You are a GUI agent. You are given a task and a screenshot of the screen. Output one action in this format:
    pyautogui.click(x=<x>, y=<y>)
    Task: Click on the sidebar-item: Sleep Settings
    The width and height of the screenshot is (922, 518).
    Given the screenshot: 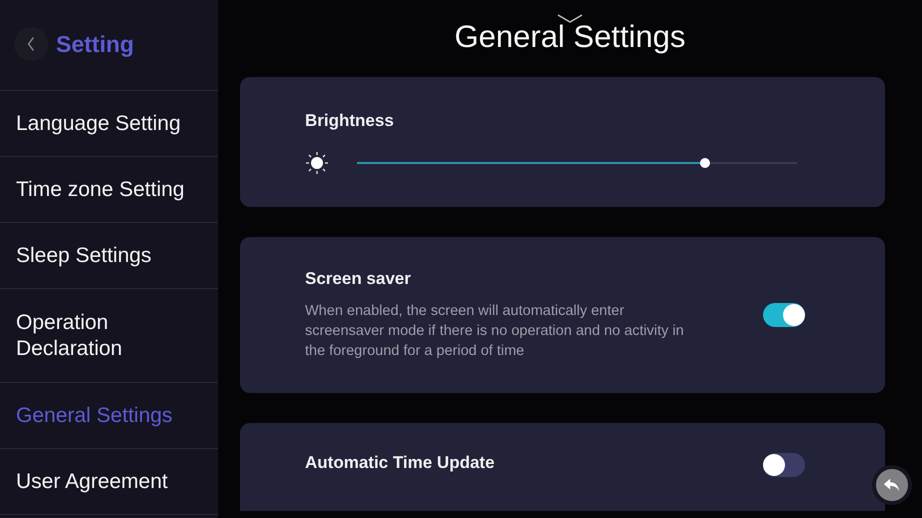 What is the action you would take?
    pyautogui.click(x=109, y=256)
    